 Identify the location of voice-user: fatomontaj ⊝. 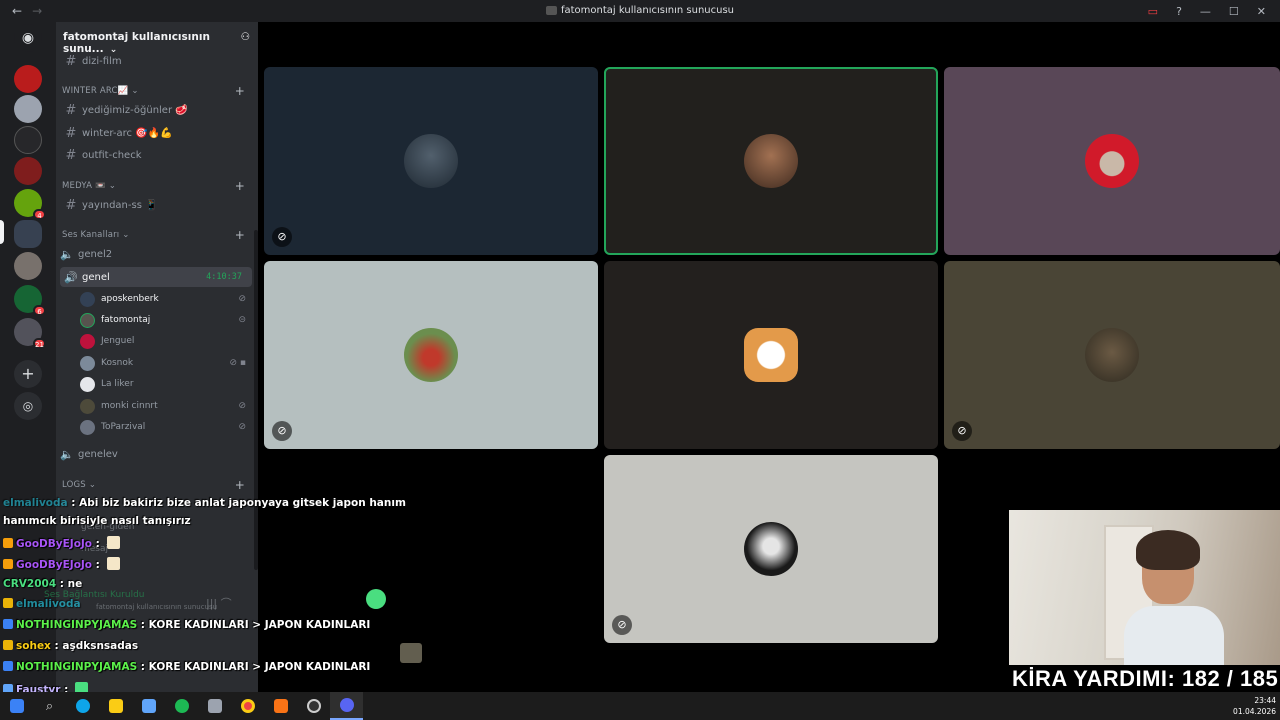
(169, 320).